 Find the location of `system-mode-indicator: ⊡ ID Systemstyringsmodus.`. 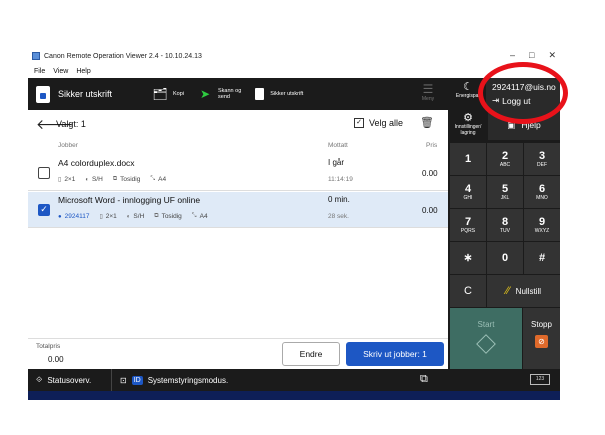

system-mode-indicator: ⊡ ID Systemstyringsmodus. is located at coordinates (174, 380).